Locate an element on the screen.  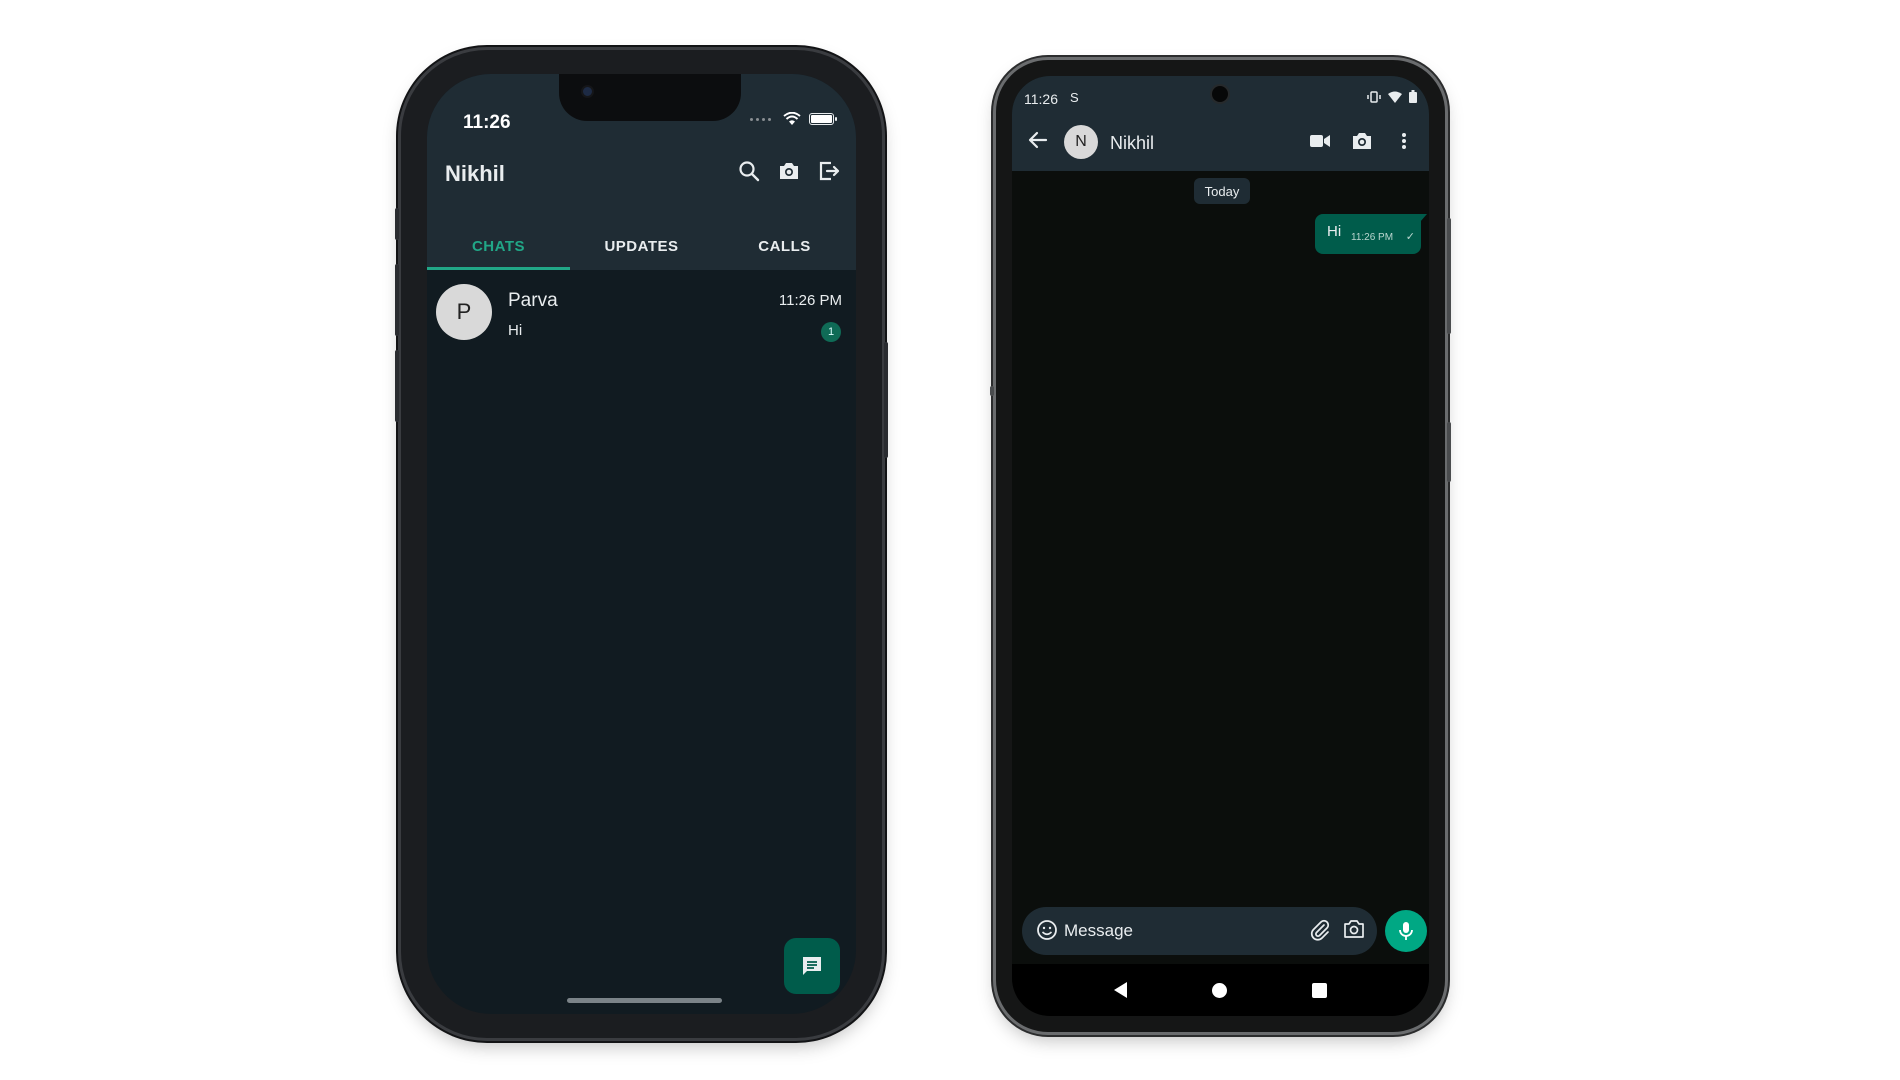
mic-hole is located at coordinates (992, 391).